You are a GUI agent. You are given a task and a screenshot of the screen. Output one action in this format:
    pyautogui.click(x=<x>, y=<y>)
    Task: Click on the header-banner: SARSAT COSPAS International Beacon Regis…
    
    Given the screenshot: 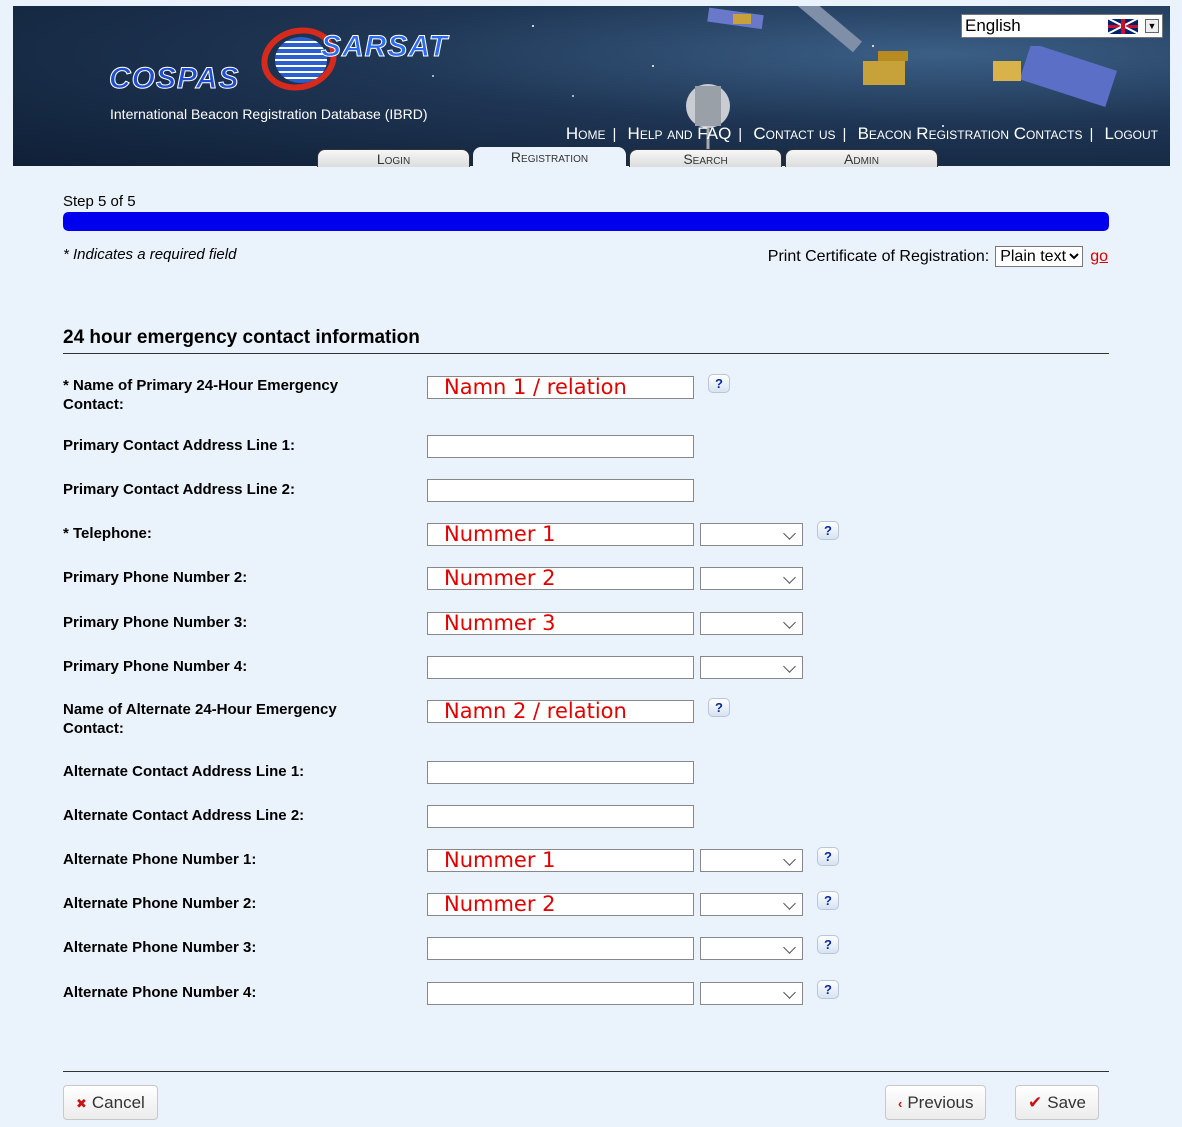 What is the action you would take?
    pyautogui.click(x=591, y=86)
    